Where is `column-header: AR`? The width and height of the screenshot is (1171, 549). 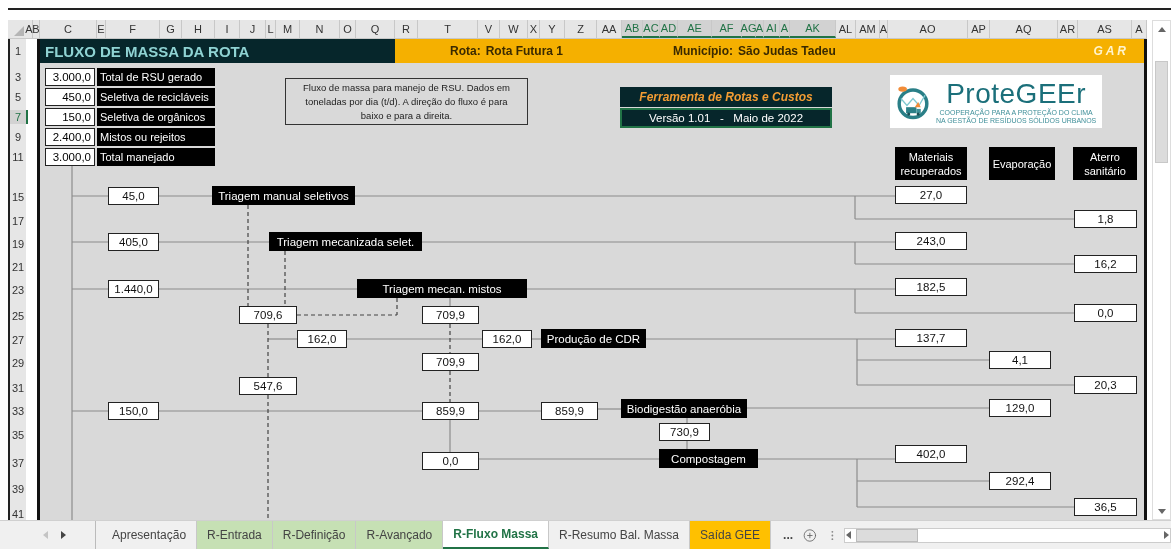
column-header: AR is located at coordinates (1068, 29).